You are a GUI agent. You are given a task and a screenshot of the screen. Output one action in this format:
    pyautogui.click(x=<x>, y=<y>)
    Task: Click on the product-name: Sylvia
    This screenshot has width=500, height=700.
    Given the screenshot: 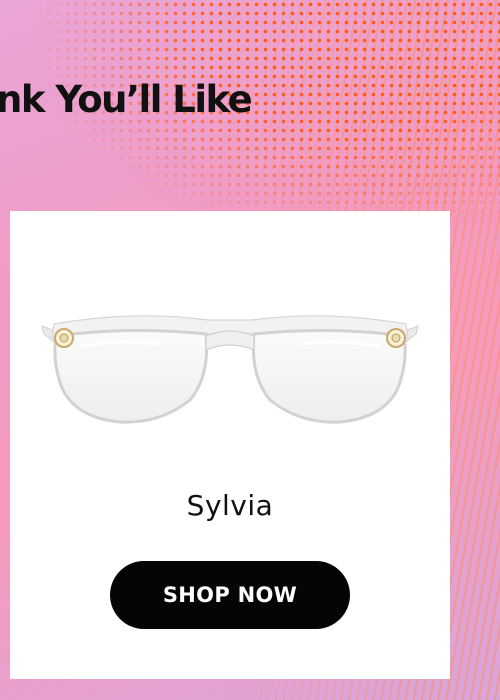 What is the action you would take?
    pyautogui.click(x=230, y=505)
    